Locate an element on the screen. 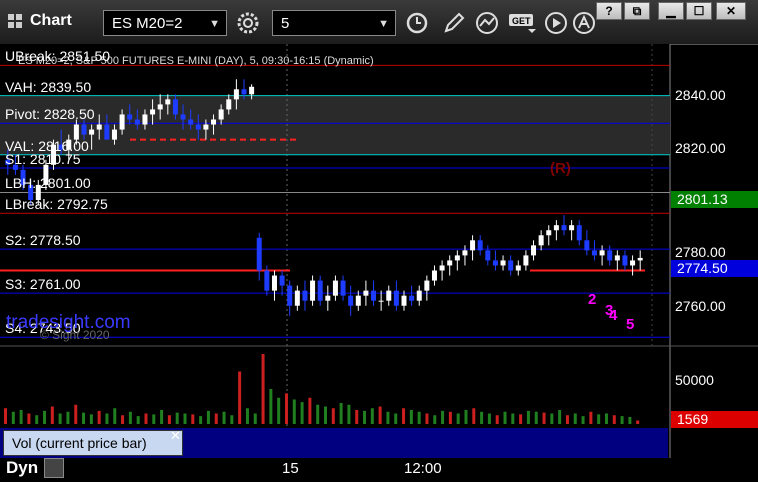  price-tag-lbh: 2801.13 is located at coordinates (714, 199).